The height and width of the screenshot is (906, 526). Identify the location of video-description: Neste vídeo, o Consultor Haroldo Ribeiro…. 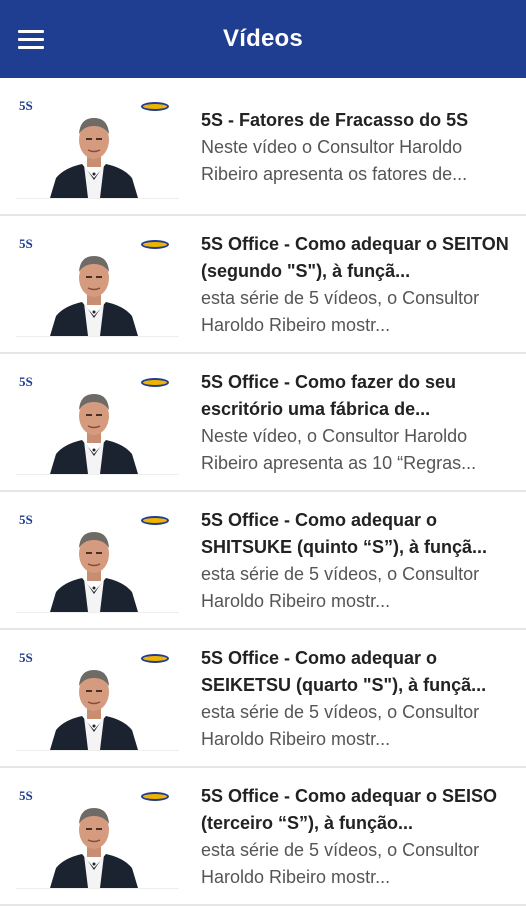
(339, 449).